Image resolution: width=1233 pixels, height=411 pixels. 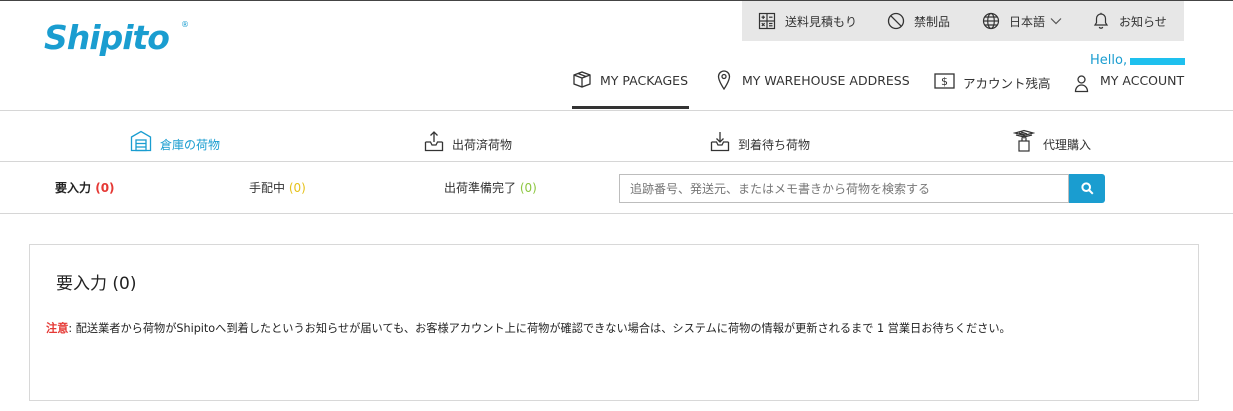 I want to click on user-greeting: Hello,, so click(x=1109, y=60).